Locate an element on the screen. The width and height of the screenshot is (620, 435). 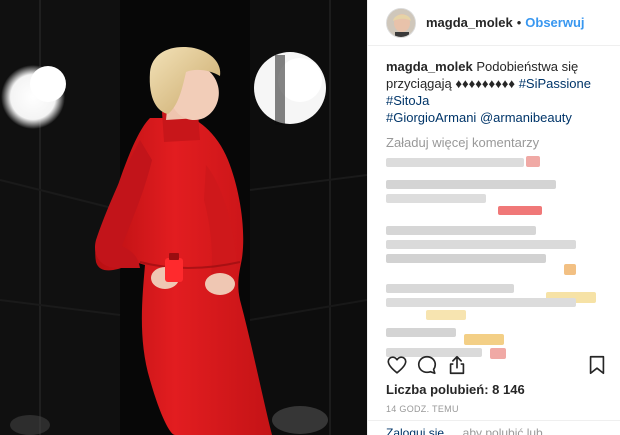
caption-username: magda_molek is located at coordinates (429, 66).